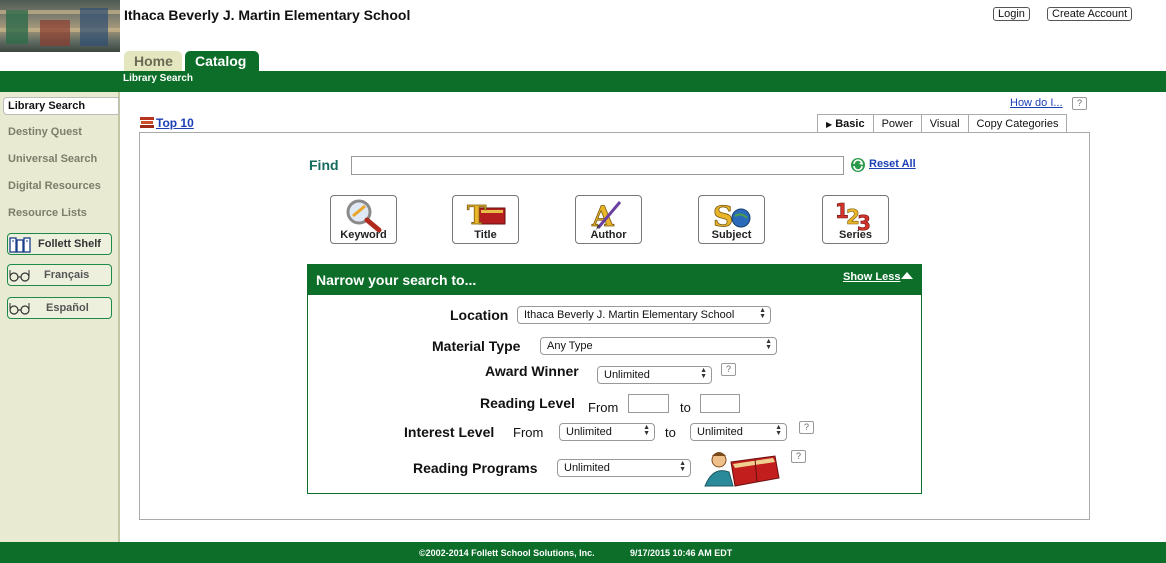 This screenshot has width=1166, height=563. Describe the element at coordinates (528, 432) in the screenshot. I see `interest-from-label: From` at that location.